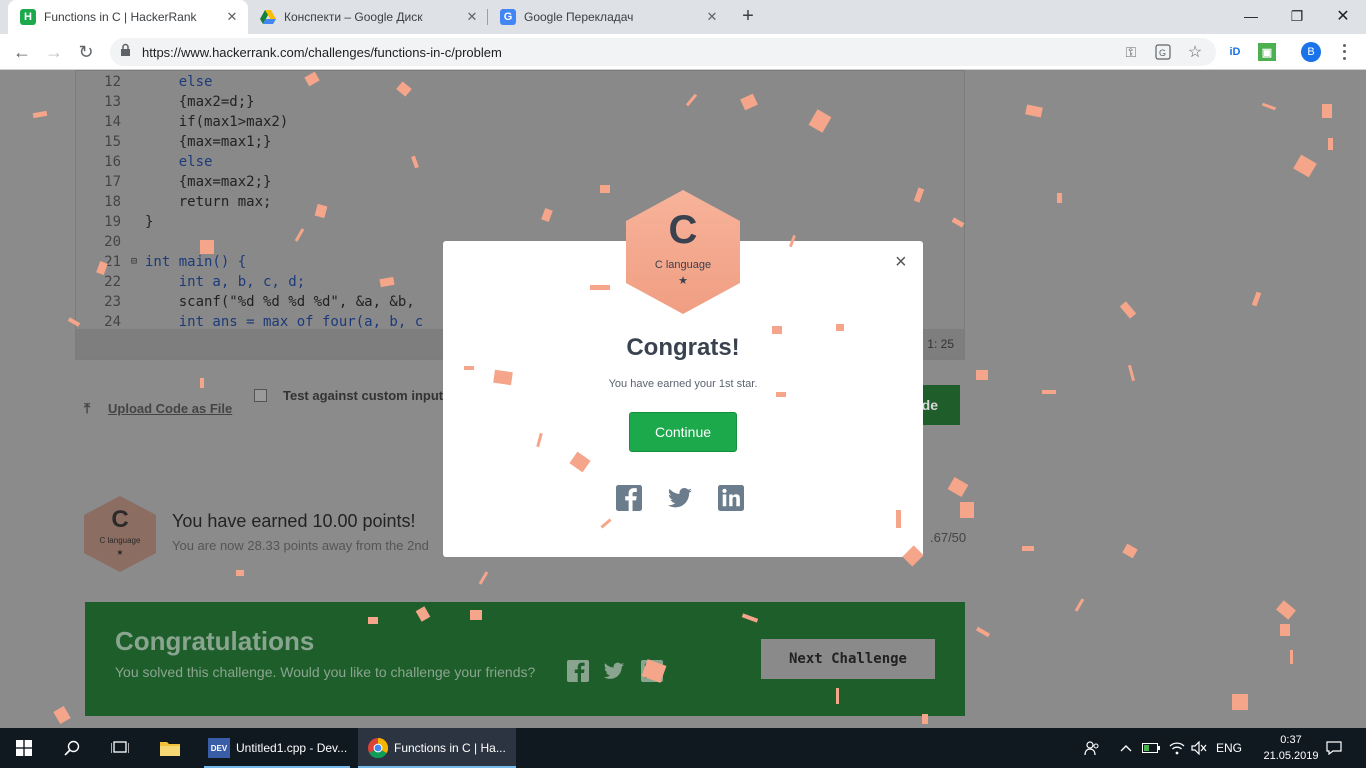  What do you see at coordinates (120, 17) in the screenshot?
I see `tab-title: Functions in C | HackerRank` at bounding box center [120, 17].